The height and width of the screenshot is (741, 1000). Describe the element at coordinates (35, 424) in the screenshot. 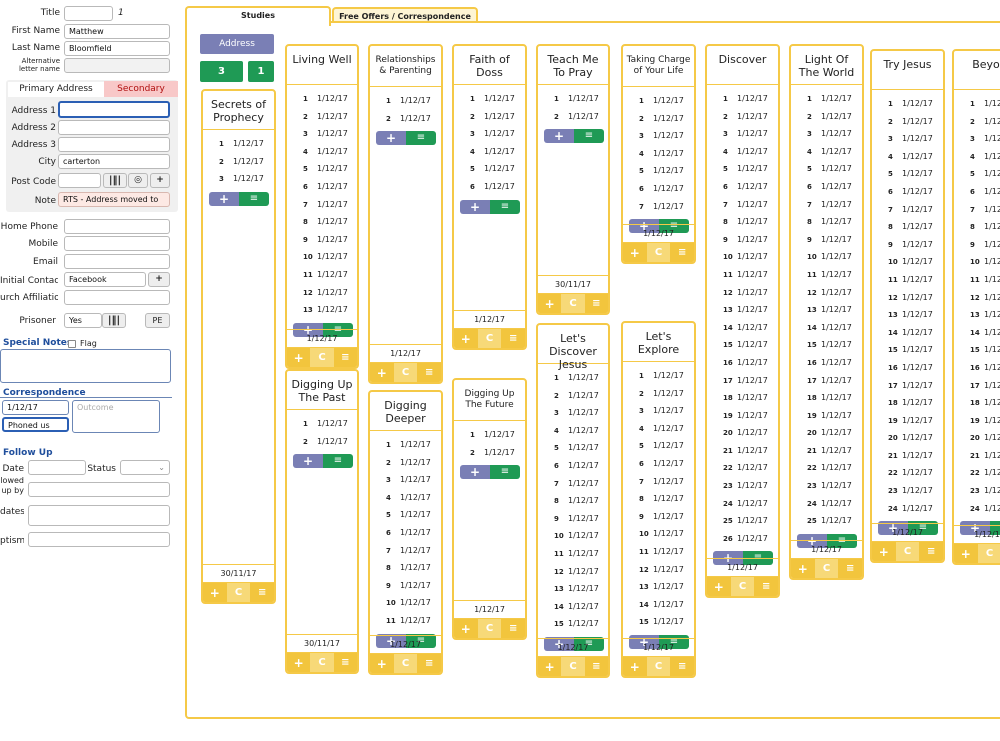

I see `correspondence-type-field: Phoned us` at that location.